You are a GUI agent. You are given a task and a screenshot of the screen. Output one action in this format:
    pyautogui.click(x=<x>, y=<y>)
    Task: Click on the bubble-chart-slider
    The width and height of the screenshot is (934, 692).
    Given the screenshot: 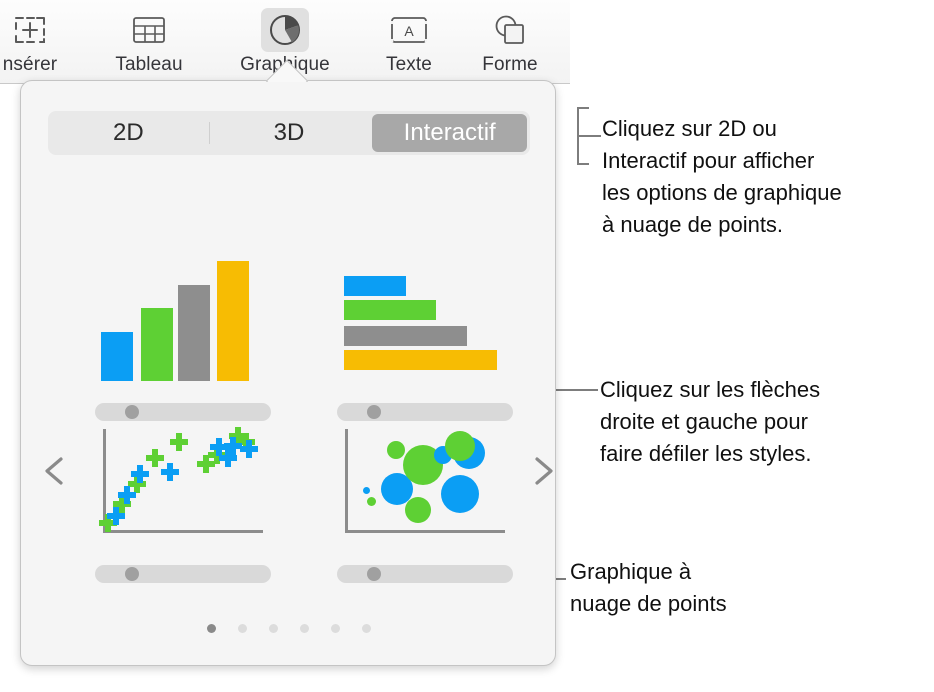 What is the action you would take?
    pyautogui.click(x=425, y=574)
    